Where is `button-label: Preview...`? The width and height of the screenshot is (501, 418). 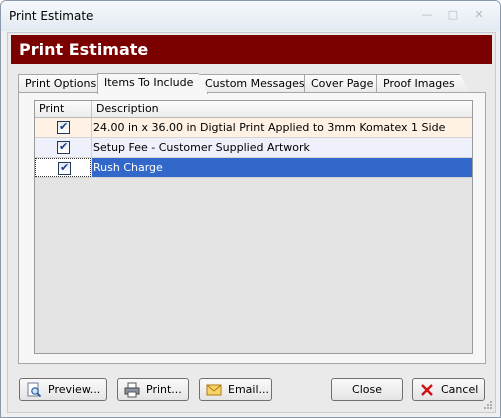
button-label: Preview... is located at coordinates (74, 389).